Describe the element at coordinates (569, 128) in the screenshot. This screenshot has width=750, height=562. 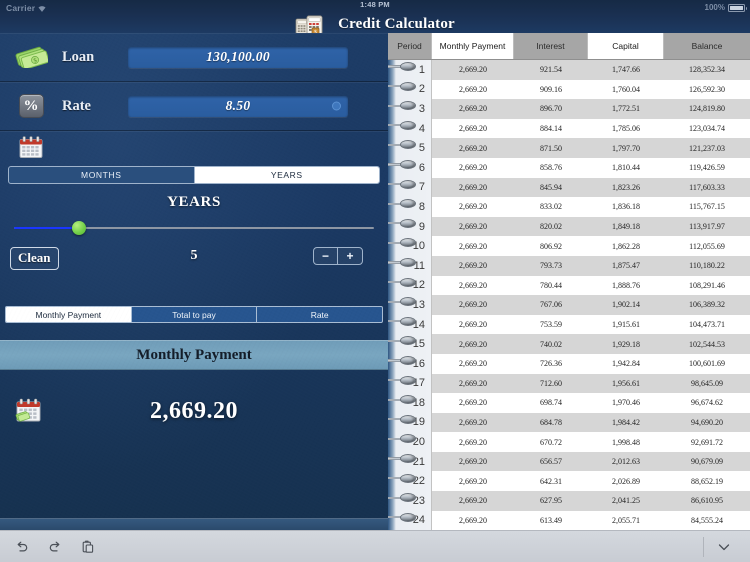
I see `table-row: 4 2,669.20 884.14 1,785.06 123,034.74` at that location.